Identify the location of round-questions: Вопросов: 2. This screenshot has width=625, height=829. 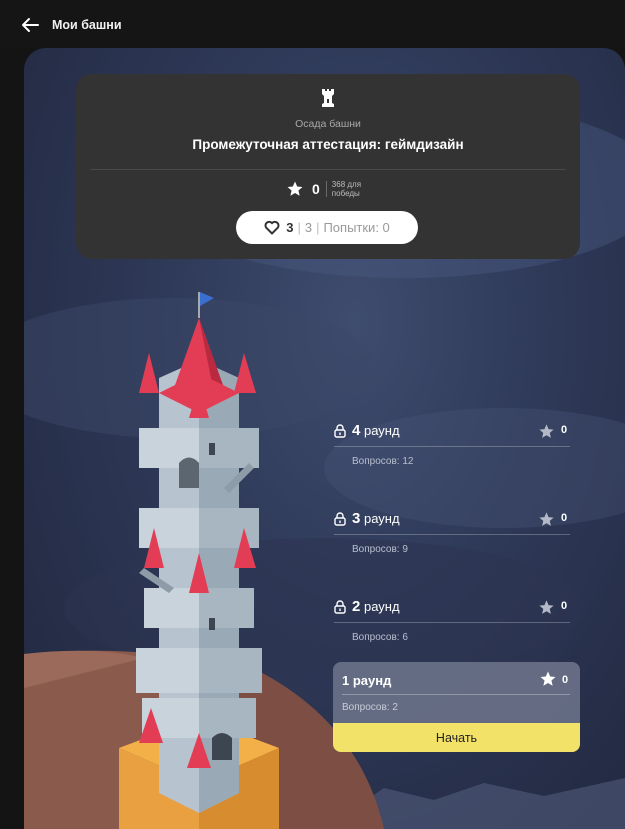
(370, 707).